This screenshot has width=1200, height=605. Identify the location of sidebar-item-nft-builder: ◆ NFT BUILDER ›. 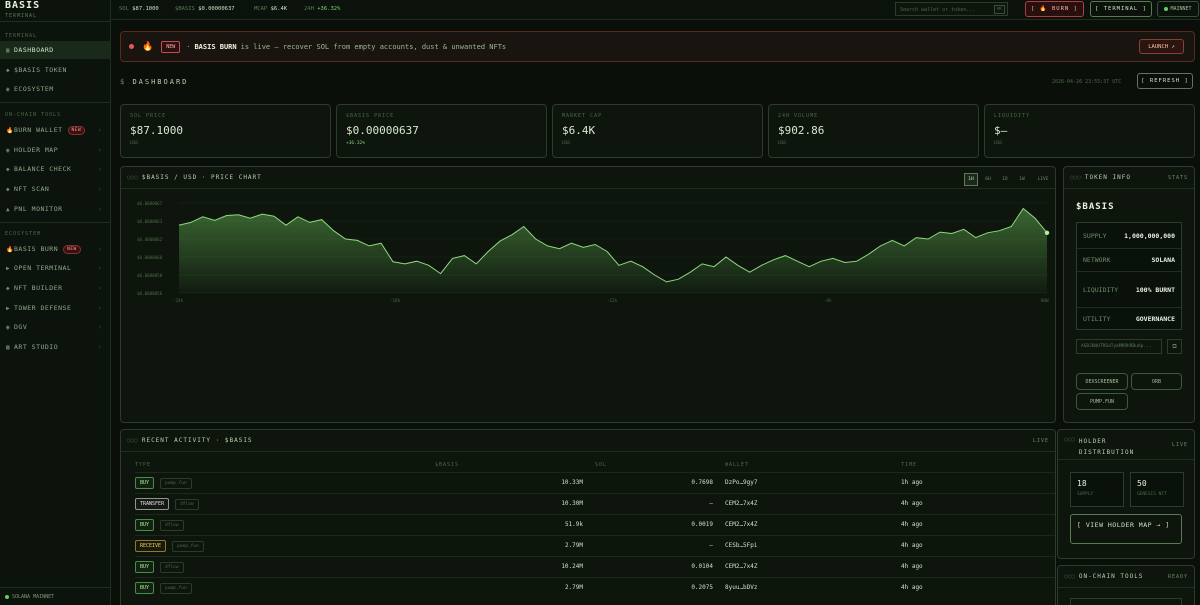
(55, 288).